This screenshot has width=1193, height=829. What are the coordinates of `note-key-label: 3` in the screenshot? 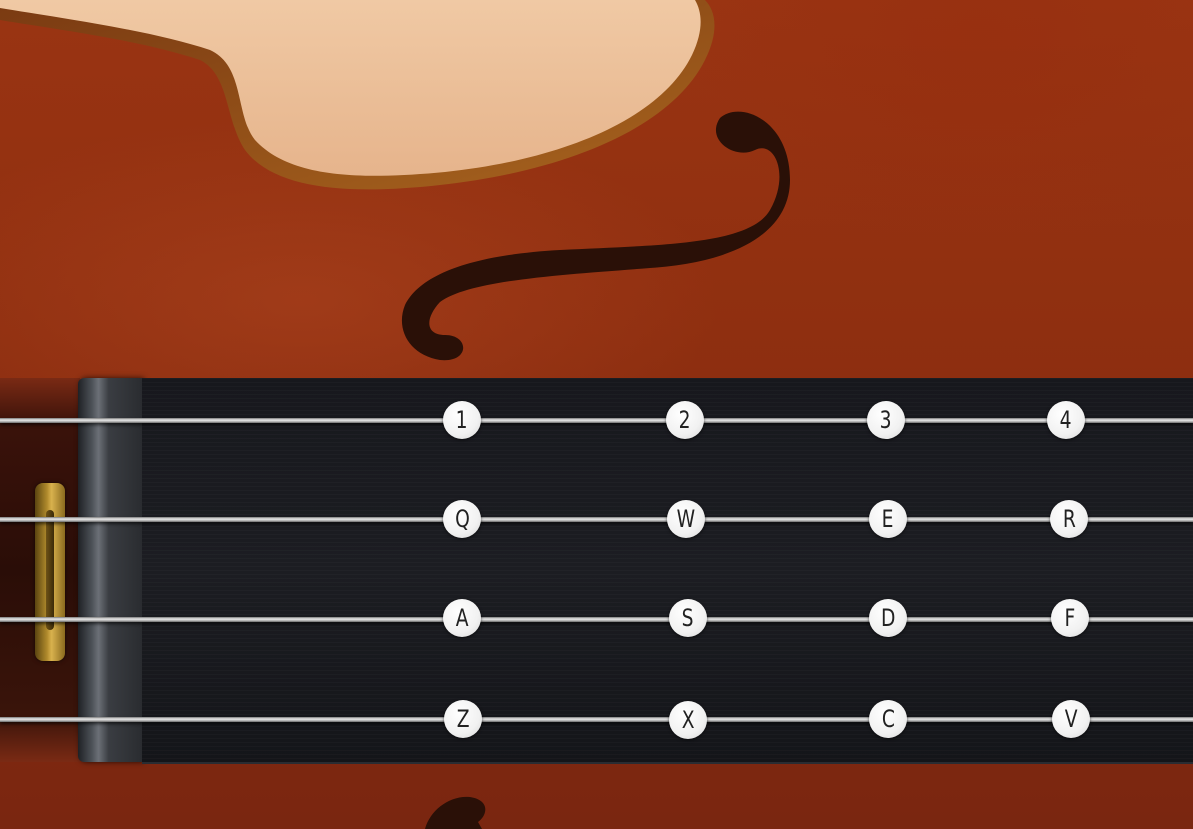 It's located at (886, 420).